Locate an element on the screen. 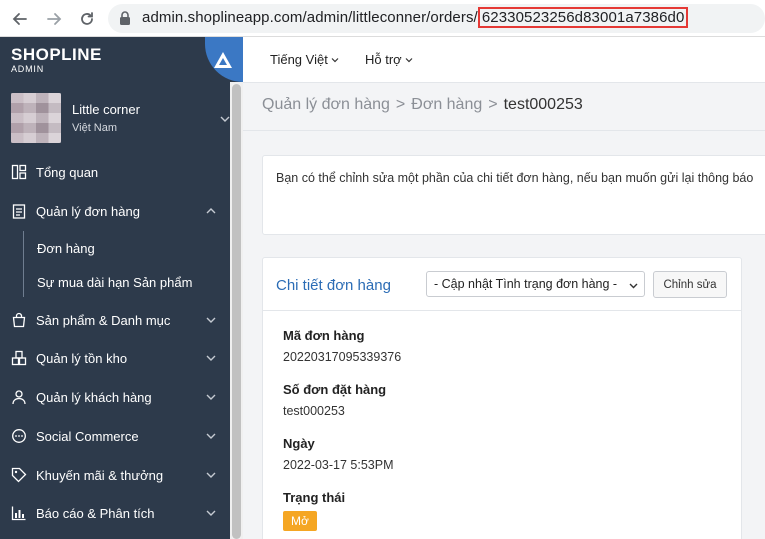  card-title: Chi tiết đơn hàng is located at coordinates (333, 285).